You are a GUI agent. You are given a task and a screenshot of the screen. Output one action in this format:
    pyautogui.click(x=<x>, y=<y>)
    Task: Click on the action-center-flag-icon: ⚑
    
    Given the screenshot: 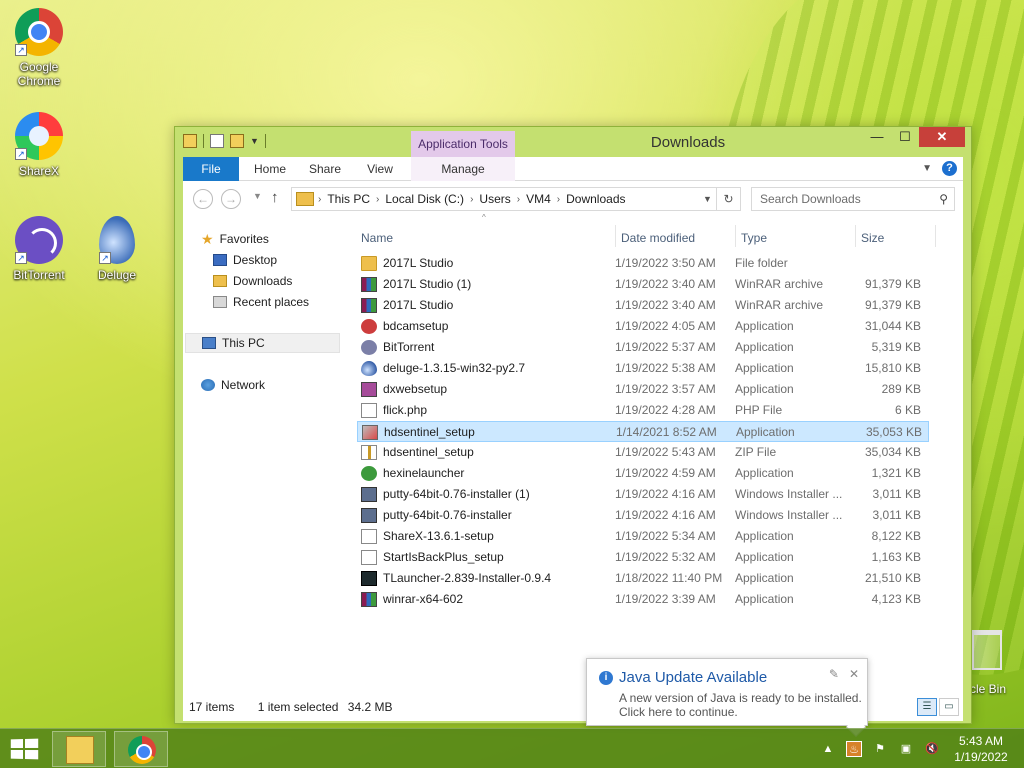 What is the action you would take?
    pyautogui.click(x=880, y=749)
    